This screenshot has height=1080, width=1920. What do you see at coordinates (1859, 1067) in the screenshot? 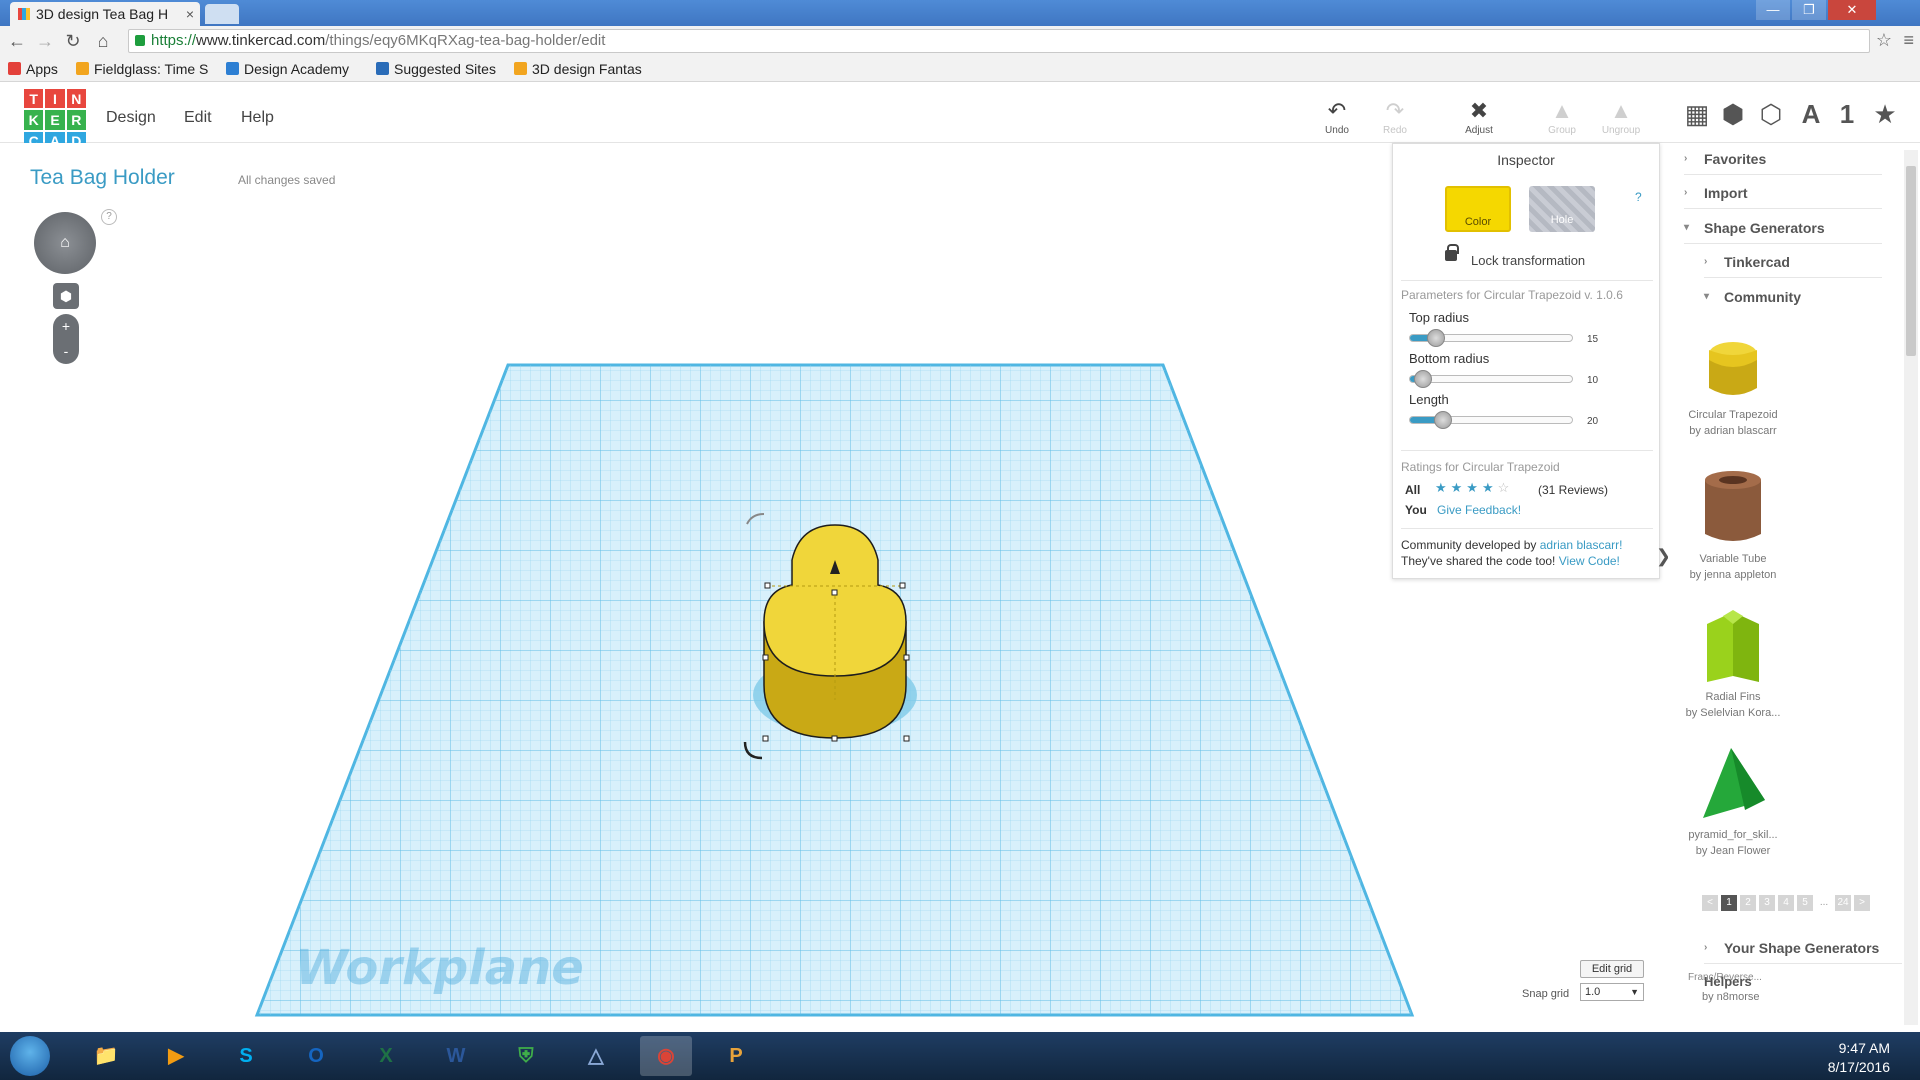
I see `clock-date: 8/17/2016` at bounding box center [1859, 1067].